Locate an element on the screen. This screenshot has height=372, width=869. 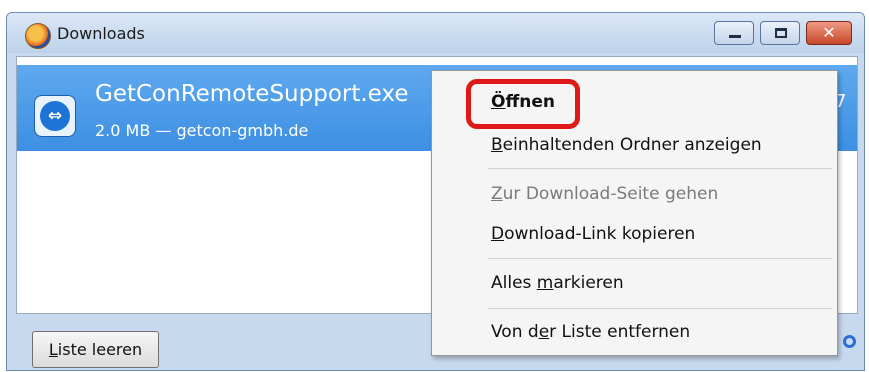
maximize-button is located at coordinates (780, 33).